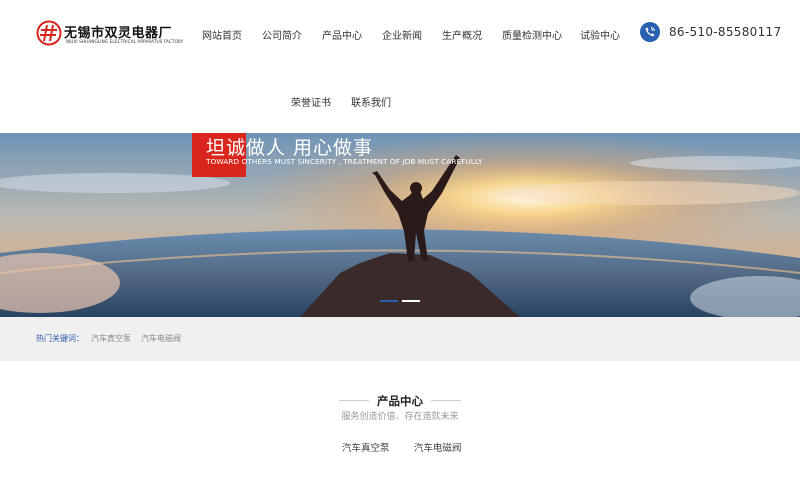 This screenshot has width=800, height=500. What do you see at coordinates (400, 401) in the screenshot?
I see `products-title: 产品中心` at bounding box center [400, 401].